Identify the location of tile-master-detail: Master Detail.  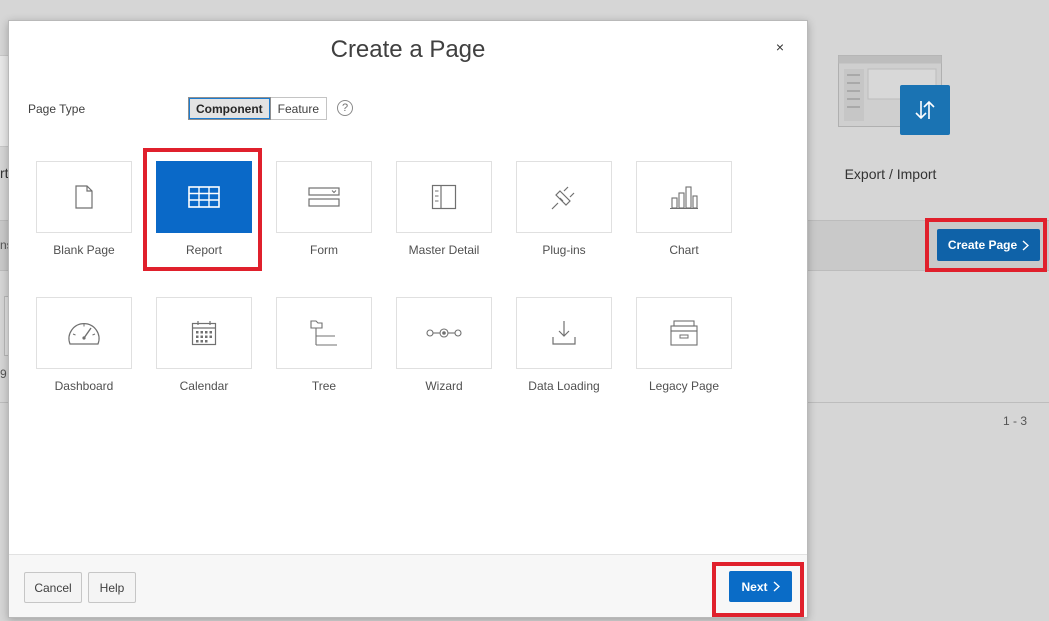
(444, 209).